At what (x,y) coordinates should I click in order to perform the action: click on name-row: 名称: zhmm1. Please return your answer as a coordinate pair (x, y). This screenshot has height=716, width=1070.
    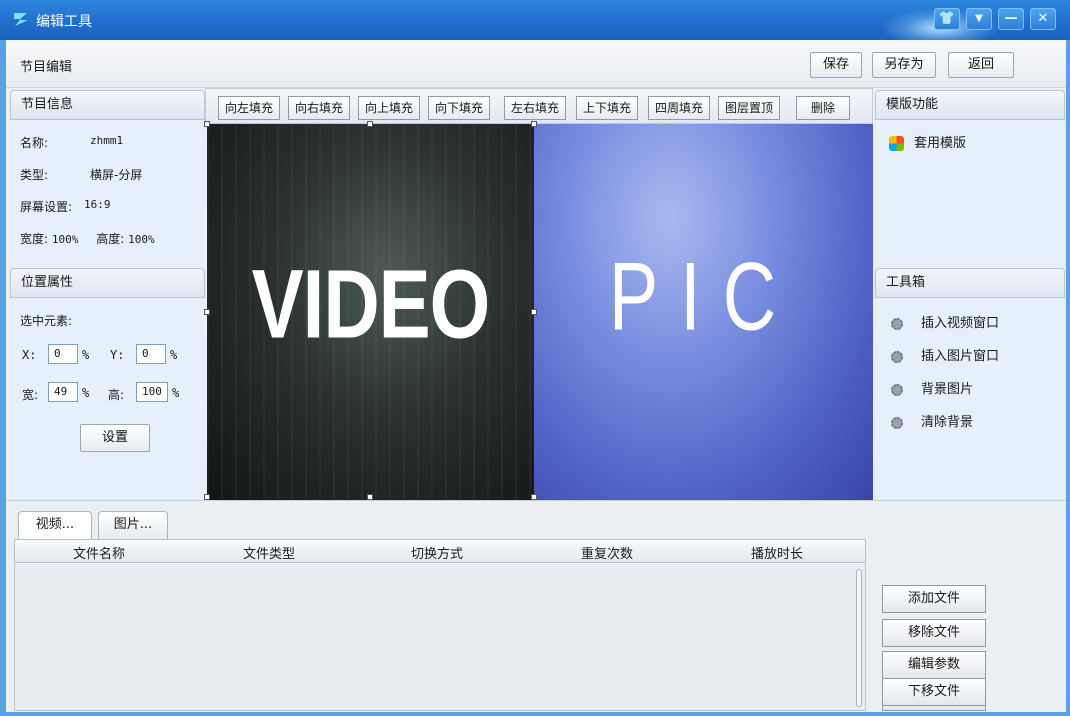
    Looking at the image, I should click on (71, 142).